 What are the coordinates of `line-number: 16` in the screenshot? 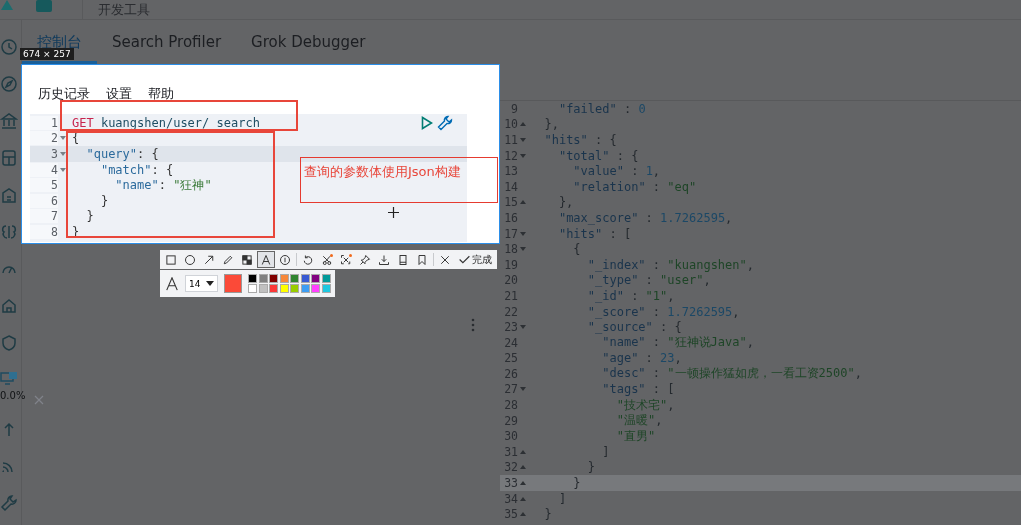 It's located at (510, 217).